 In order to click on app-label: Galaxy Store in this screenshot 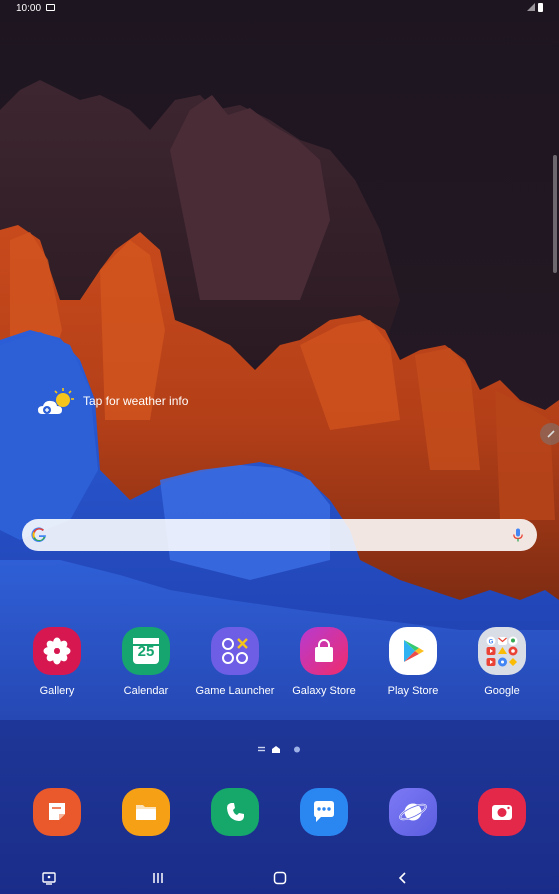, I will do `click(324, 691)`.